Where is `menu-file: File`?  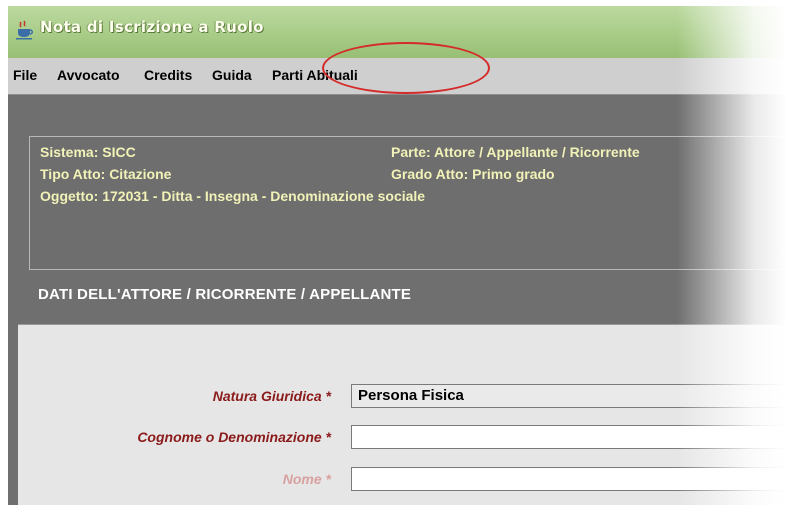
menu-file: File is located at coordinates (25, 75).